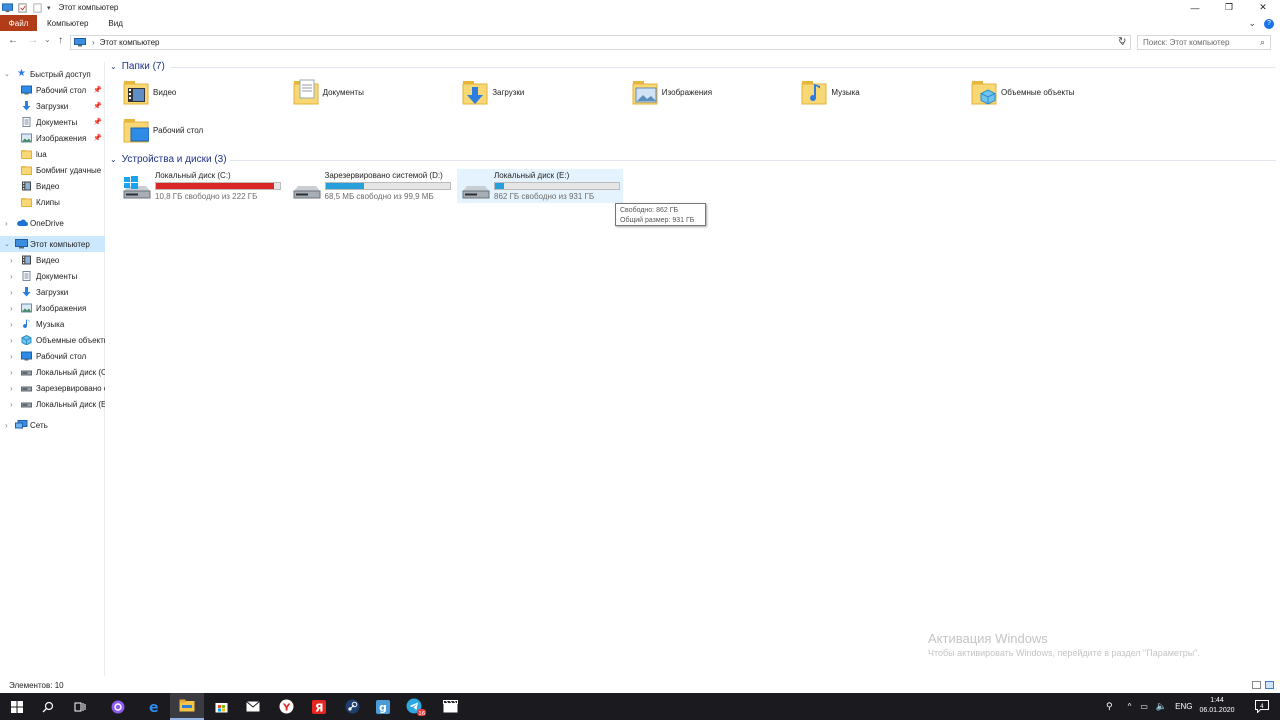 This screenshot has width=1280, height=720. Describe the element at coordinates (1269, 23) in the screenshot. I see `help-icon: ?` at that location.